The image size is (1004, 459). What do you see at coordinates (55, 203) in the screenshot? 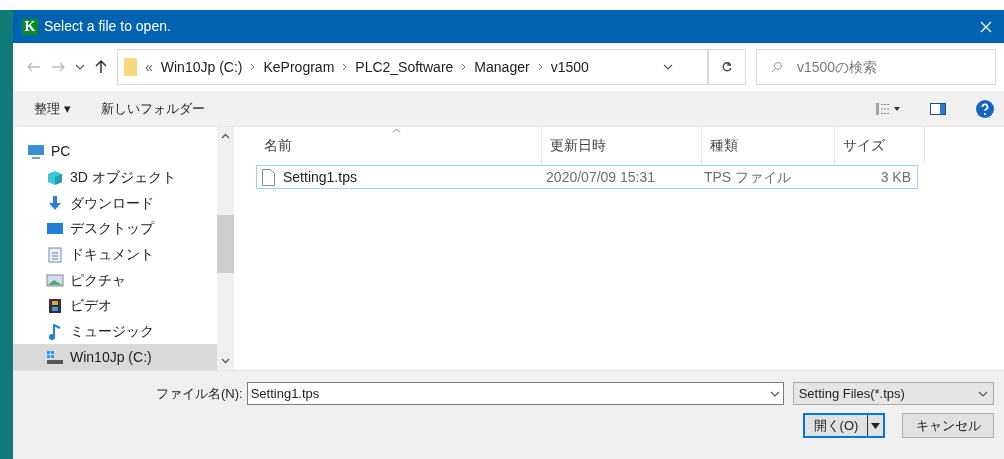
I see `down-arrow-icon` at bounding box center [55, 203].